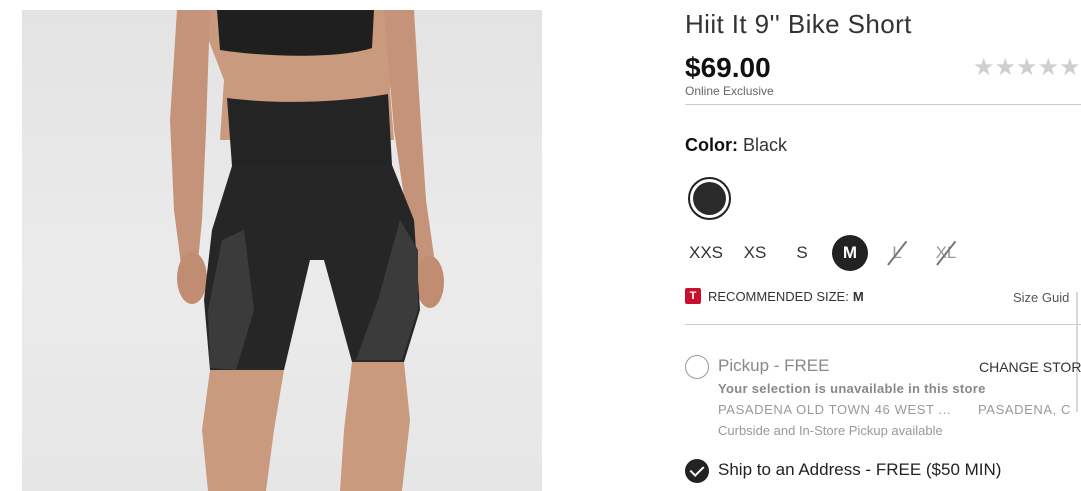  I want to click on rating-stars-icon: ★★★★★, so click(1027, 67).